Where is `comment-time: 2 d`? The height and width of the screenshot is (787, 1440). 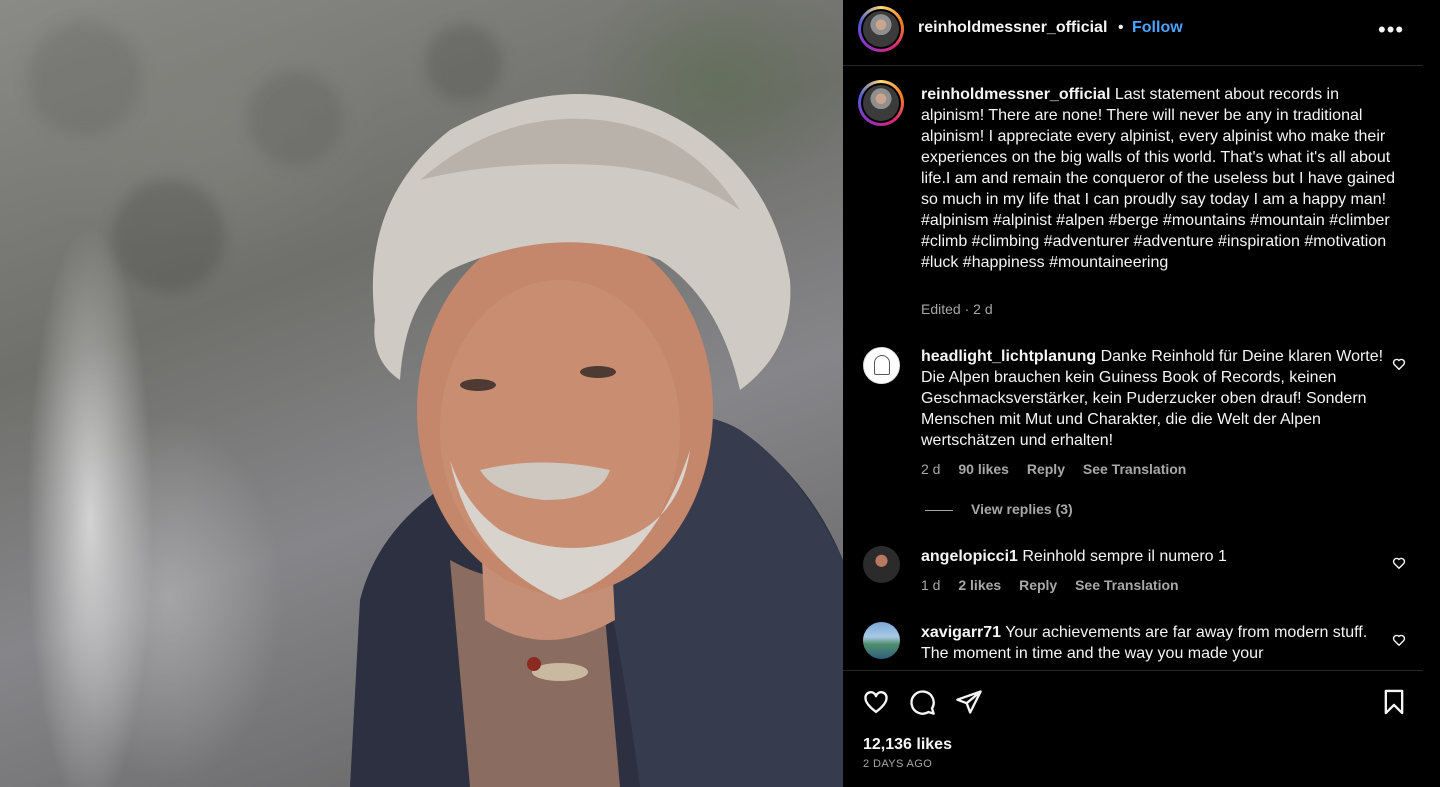
comment-time: 2 d is located at coordinates (931, 469).